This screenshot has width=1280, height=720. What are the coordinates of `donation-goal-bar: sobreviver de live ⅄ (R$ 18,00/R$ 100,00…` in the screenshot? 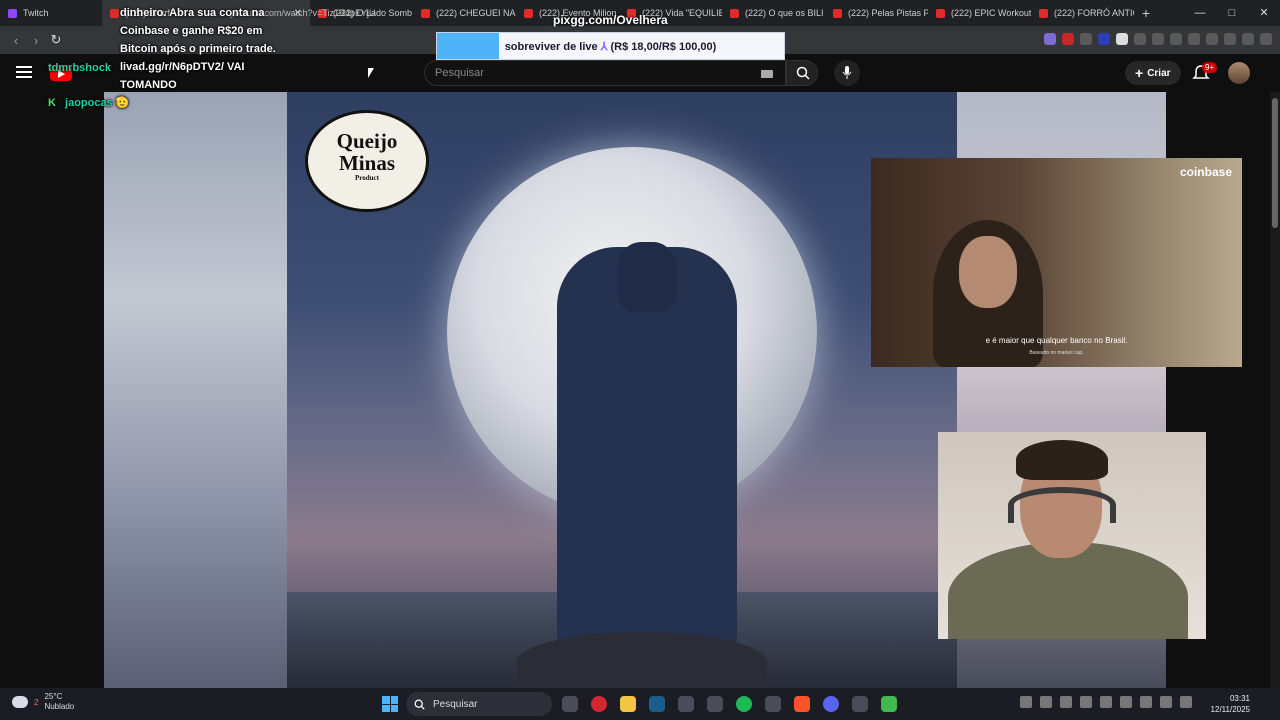 It's located at (610, 46).